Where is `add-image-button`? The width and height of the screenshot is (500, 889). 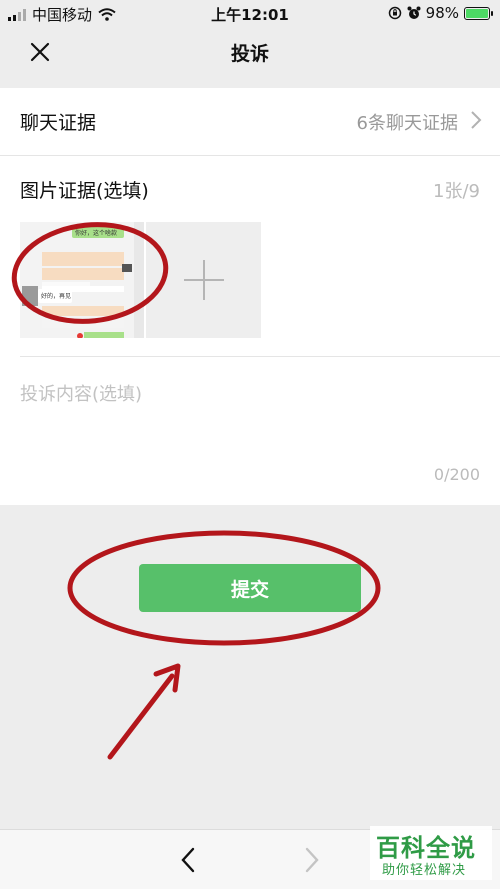
add-image-button is located at coordinates (203, 280).